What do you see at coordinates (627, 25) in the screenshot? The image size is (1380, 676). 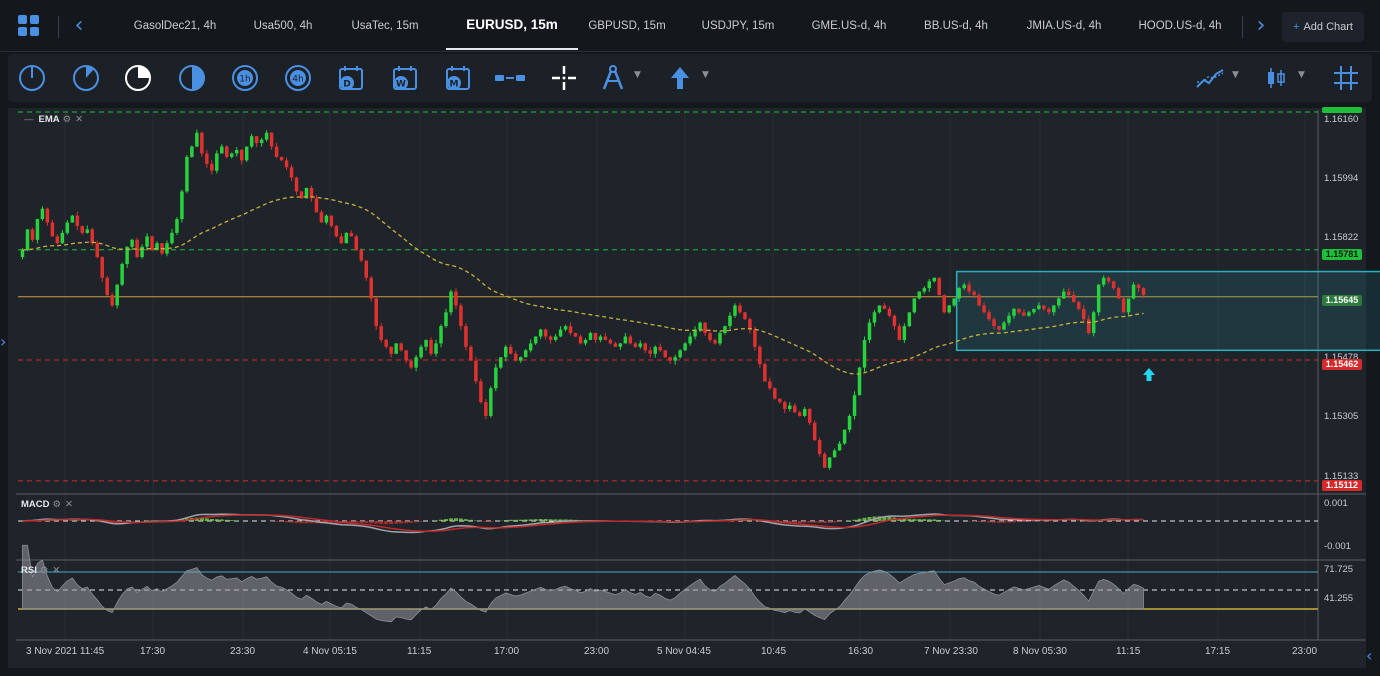 I see `chart-tab: GBPUSD, 15m` at bounding box center [627, 25].